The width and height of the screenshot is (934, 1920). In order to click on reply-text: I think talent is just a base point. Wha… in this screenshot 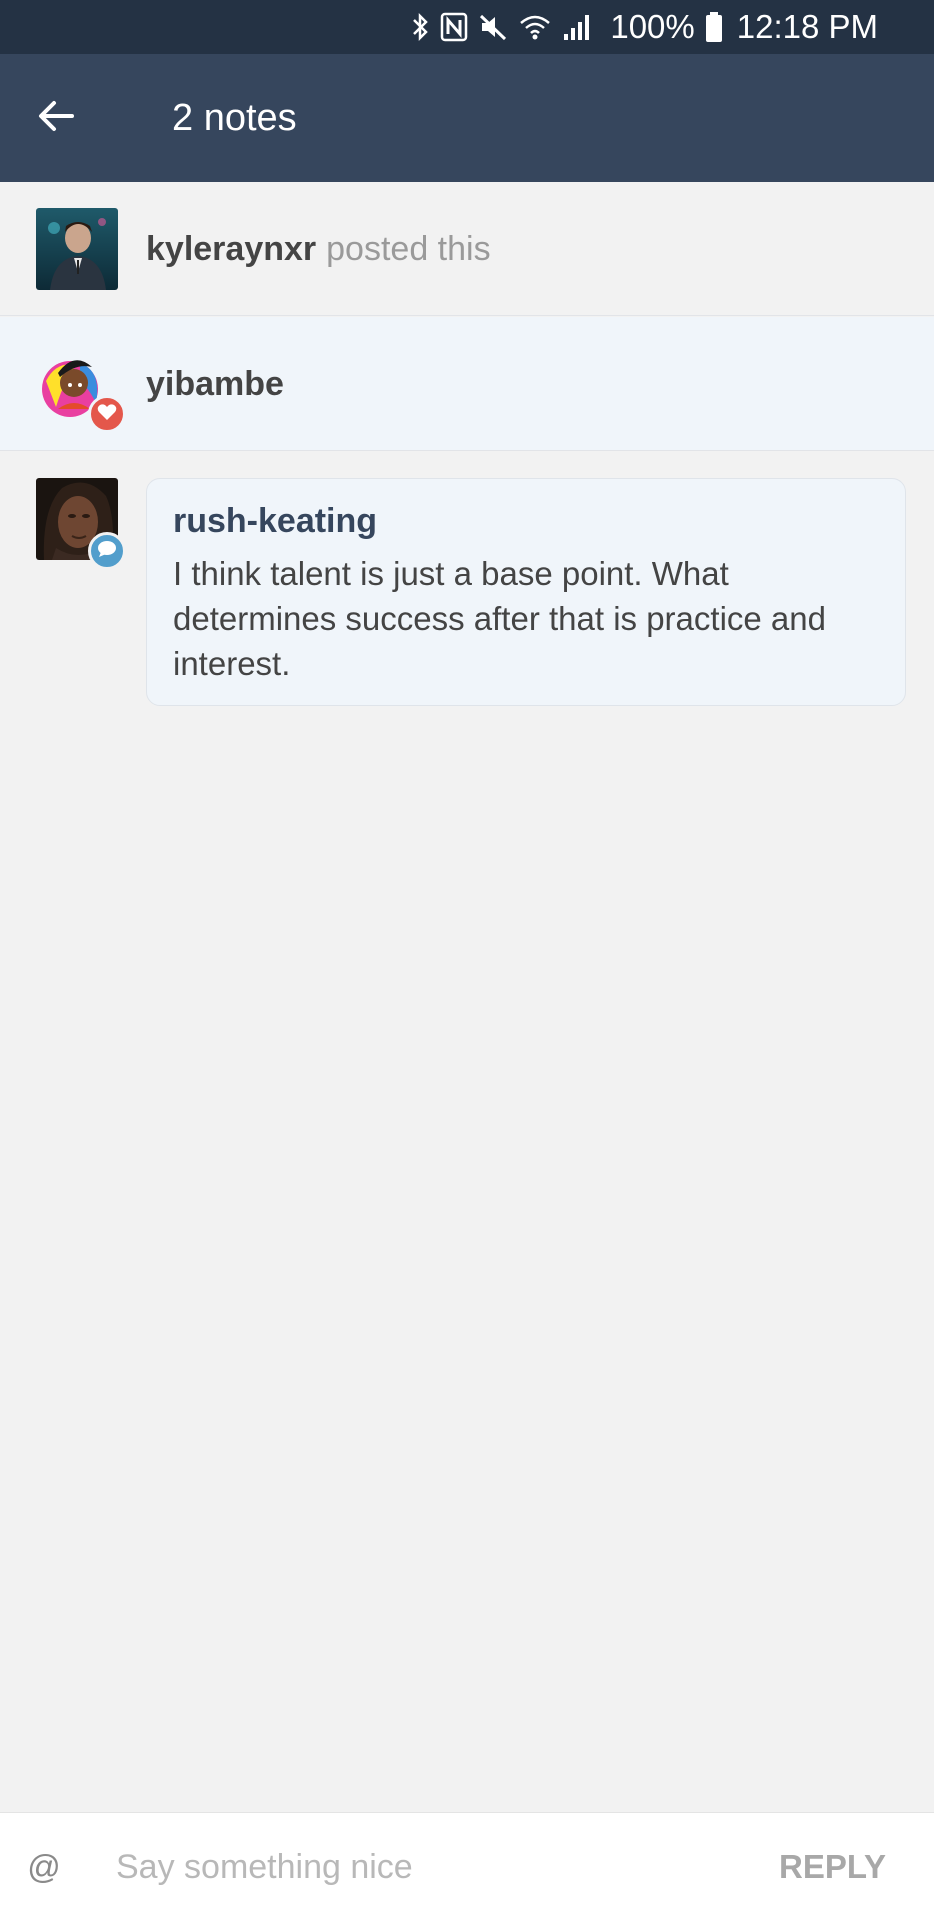, I will do `click(499, 618)`.